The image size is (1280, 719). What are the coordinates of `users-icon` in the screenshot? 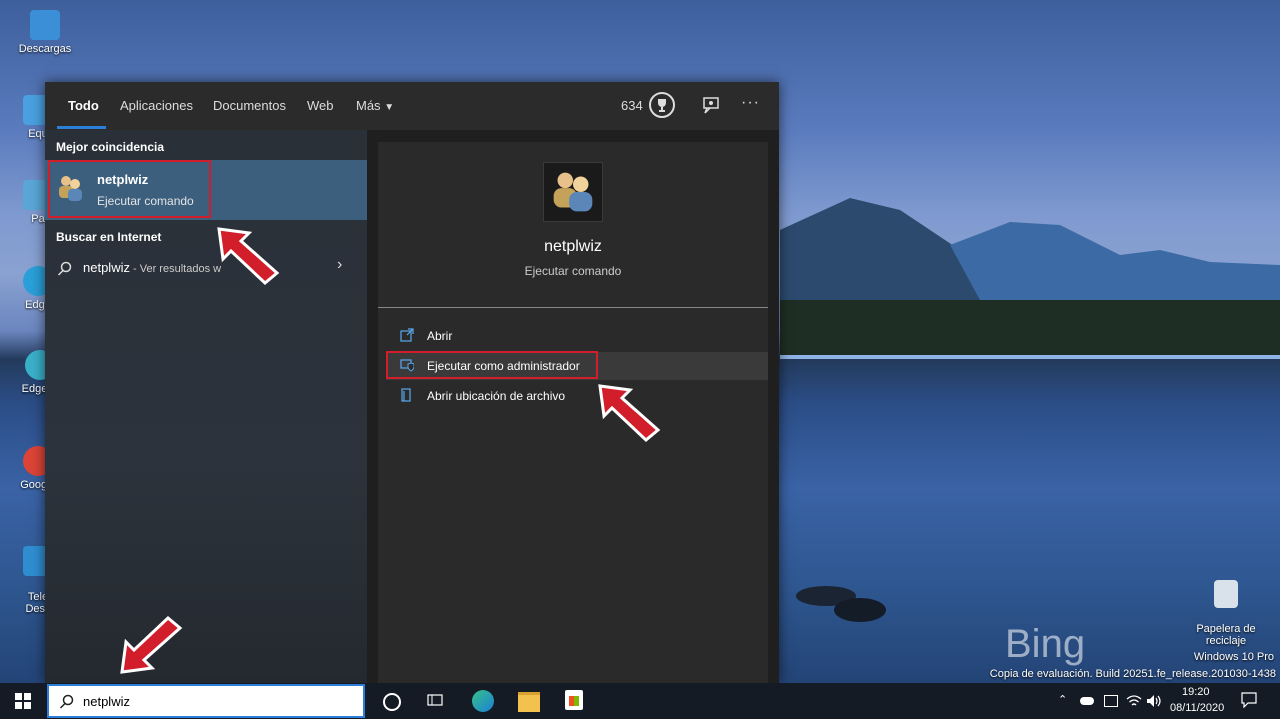 It's located at (573, 192).